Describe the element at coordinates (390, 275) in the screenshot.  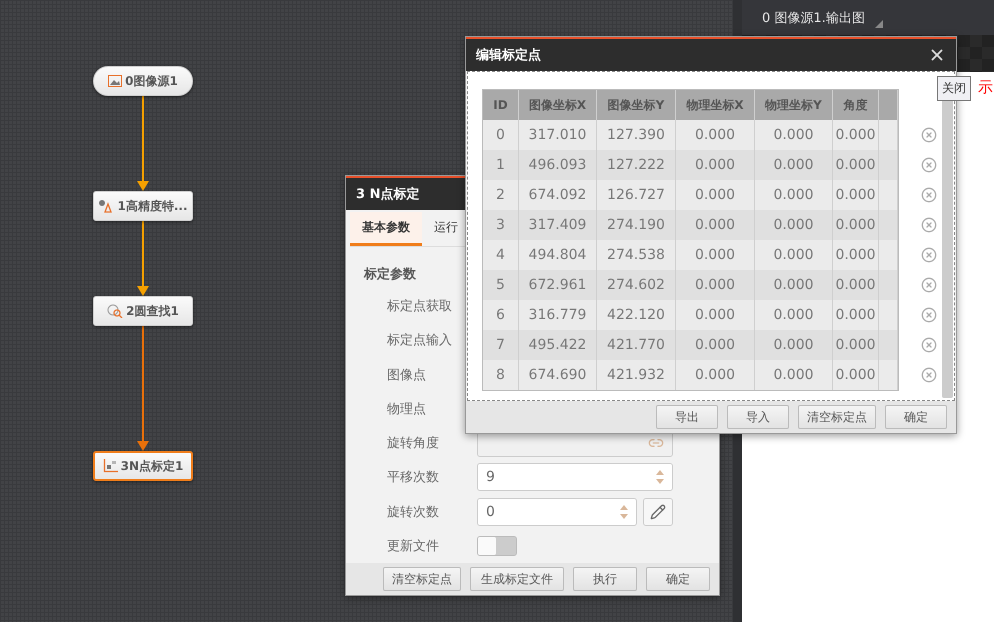
I see `section-heading: 标定参数` at that location.